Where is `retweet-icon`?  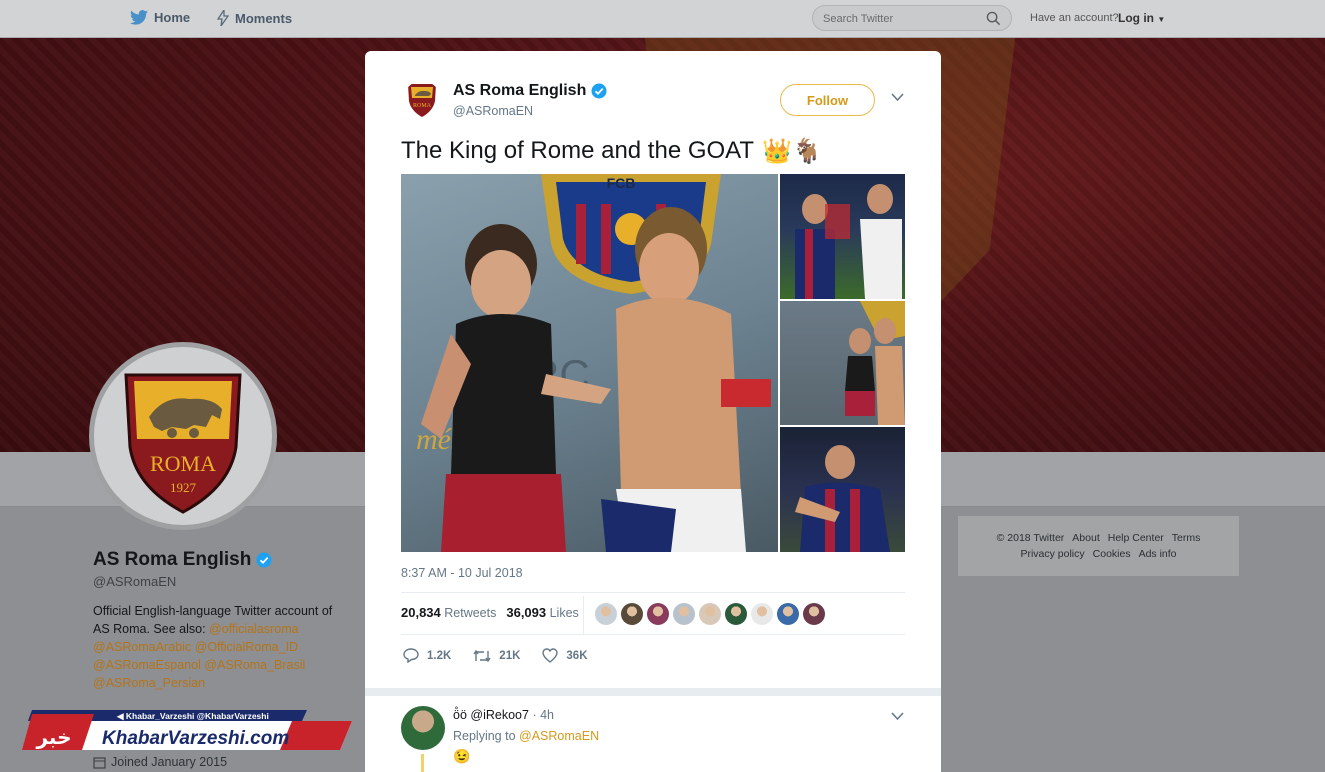
retweet-icon is located at coordinates (482, 655).